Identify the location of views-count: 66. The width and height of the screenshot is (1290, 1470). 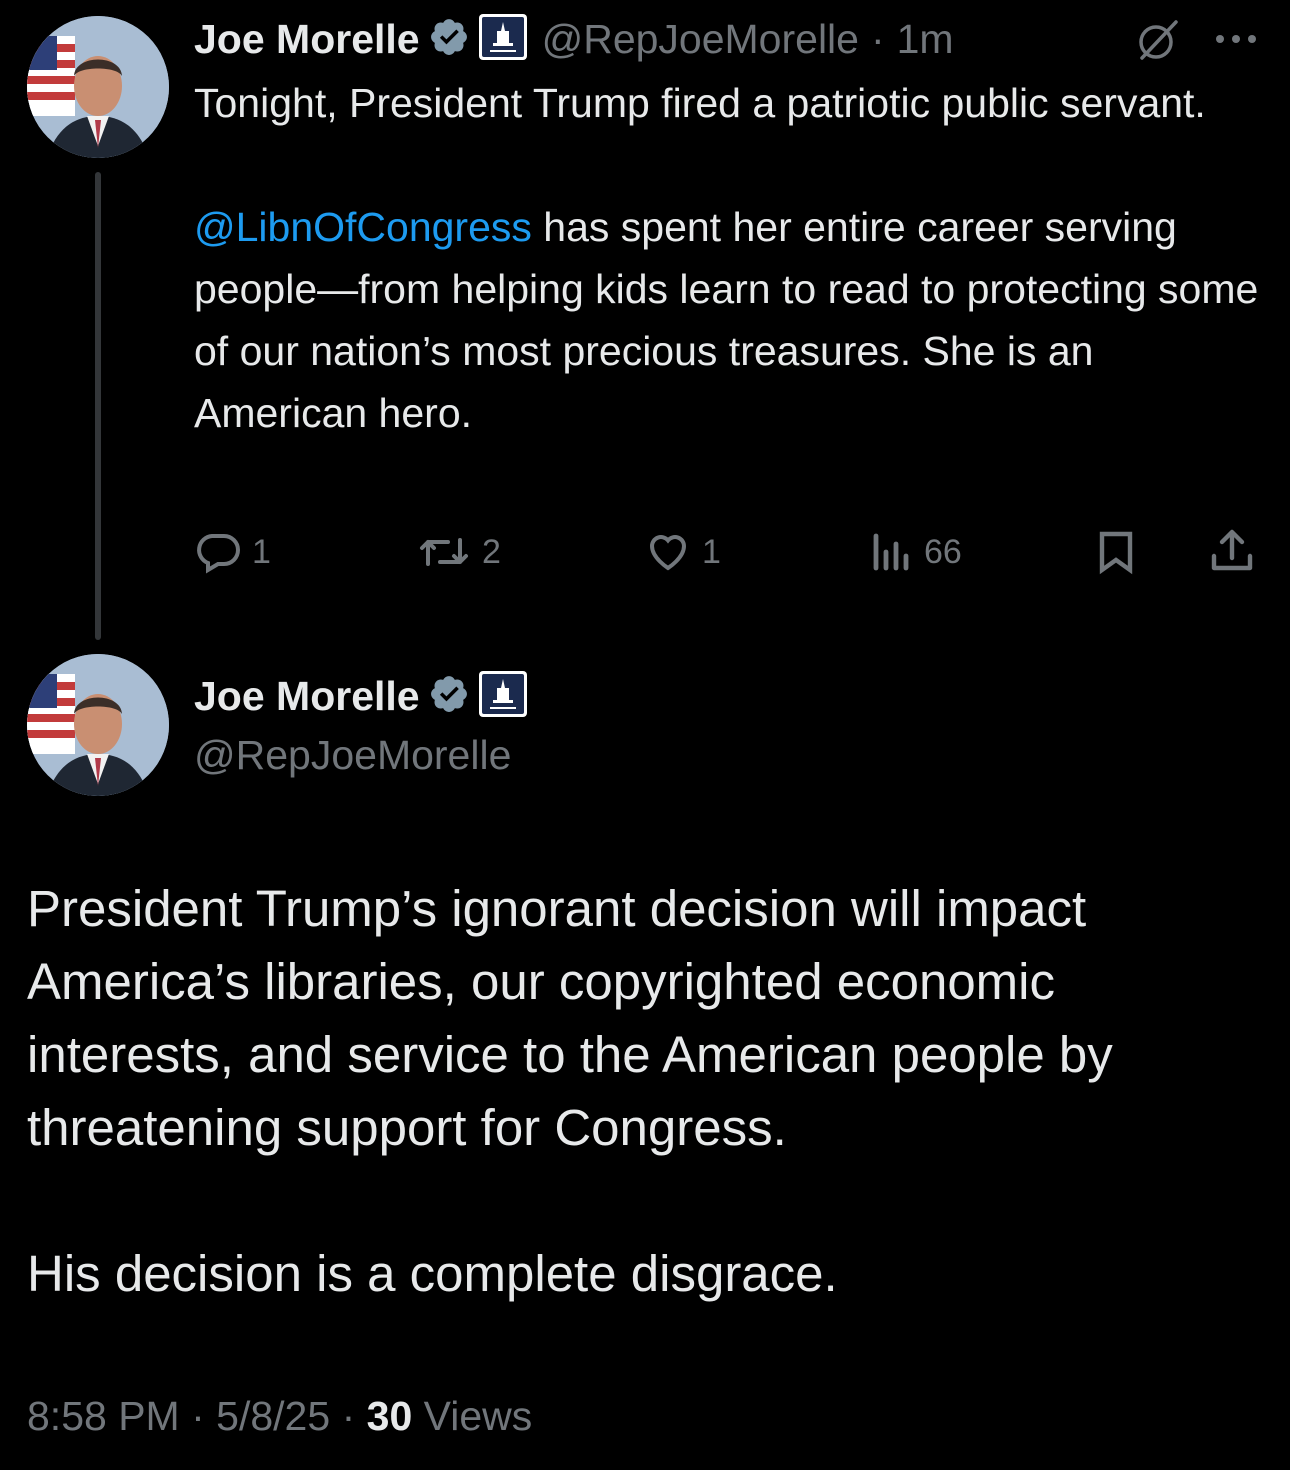
(943, 551).